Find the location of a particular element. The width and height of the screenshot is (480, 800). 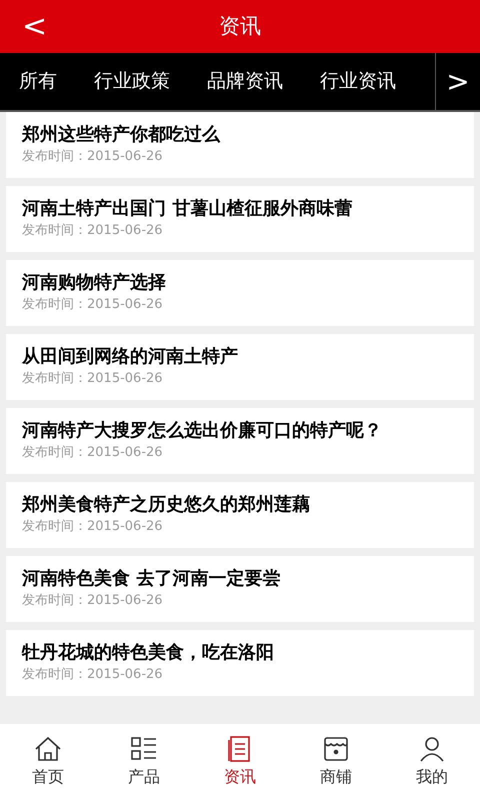

article-card: 河南特色美食 去了河南一定要尝 发布时间：2015-06-26 is located at coordinates (240, 589).